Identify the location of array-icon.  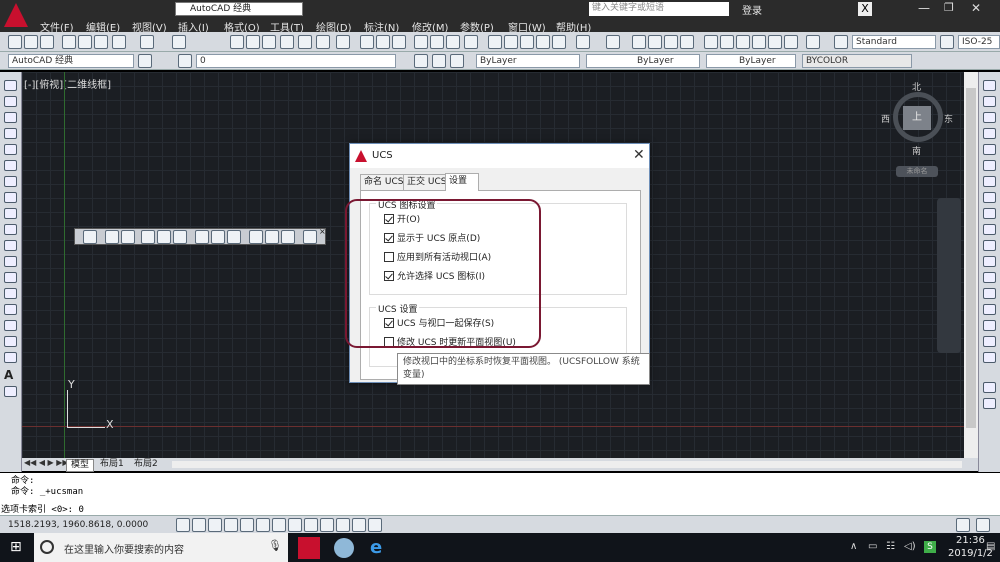
(989, 149).